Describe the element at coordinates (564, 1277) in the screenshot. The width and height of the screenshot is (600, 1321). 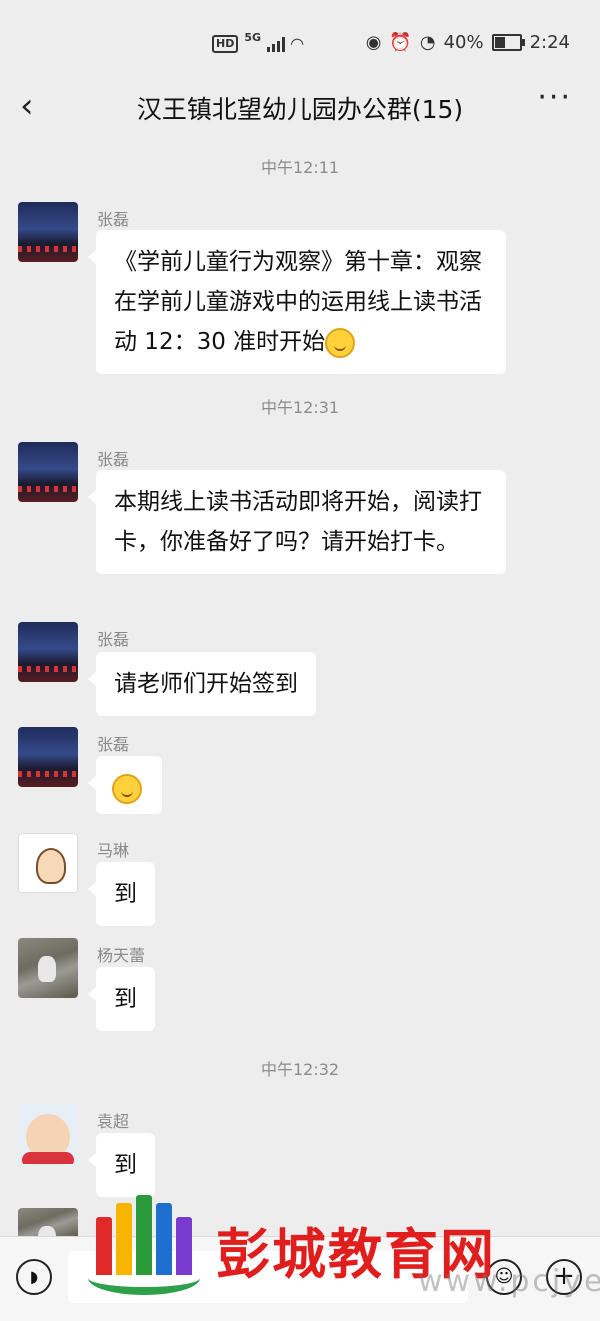
I see `plus-icon: +` at that location.